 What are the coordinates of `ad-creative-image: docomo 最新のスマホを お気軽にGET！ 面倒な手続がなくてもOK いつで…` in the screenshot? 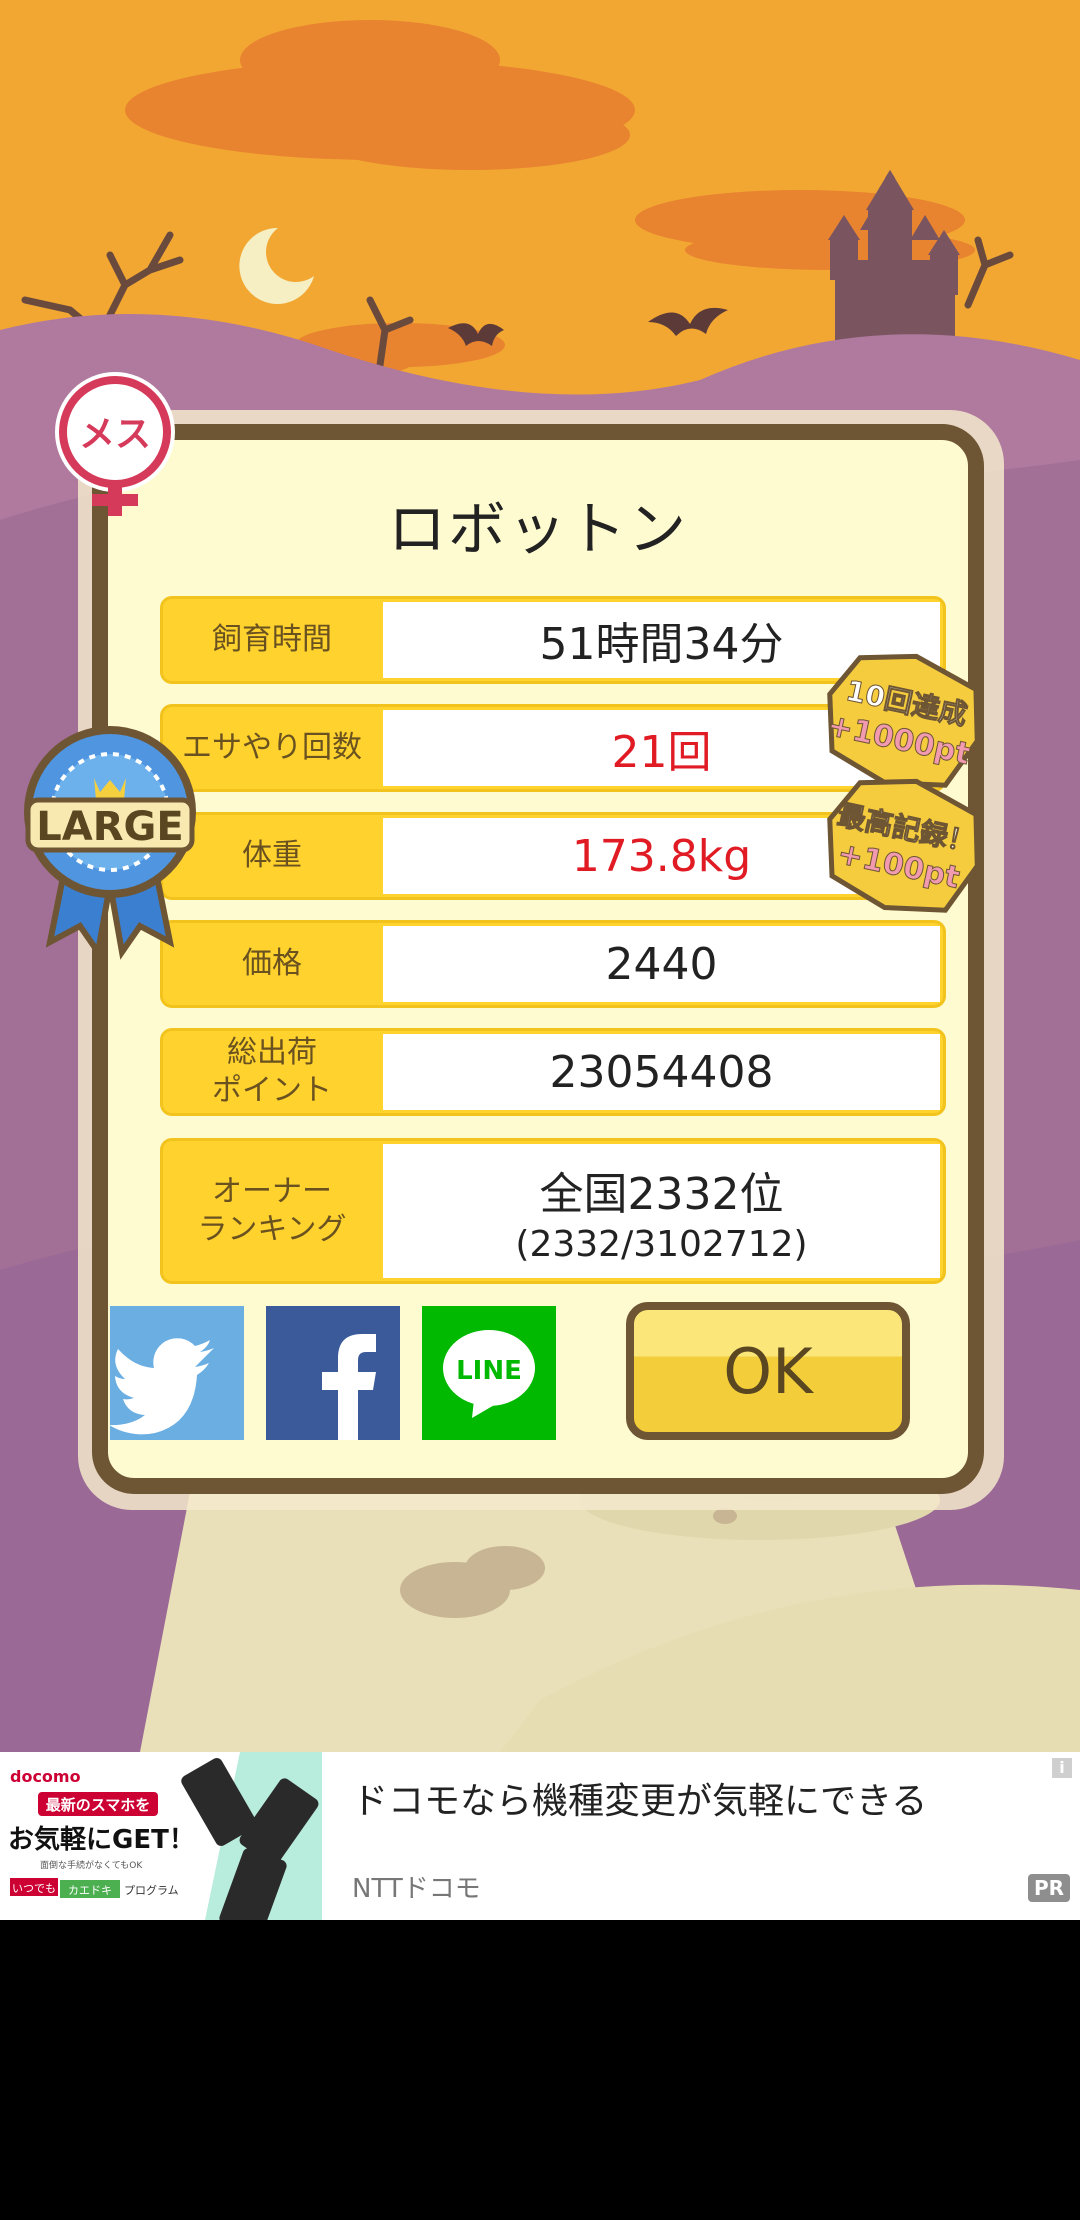 It's located at (161, 1836).